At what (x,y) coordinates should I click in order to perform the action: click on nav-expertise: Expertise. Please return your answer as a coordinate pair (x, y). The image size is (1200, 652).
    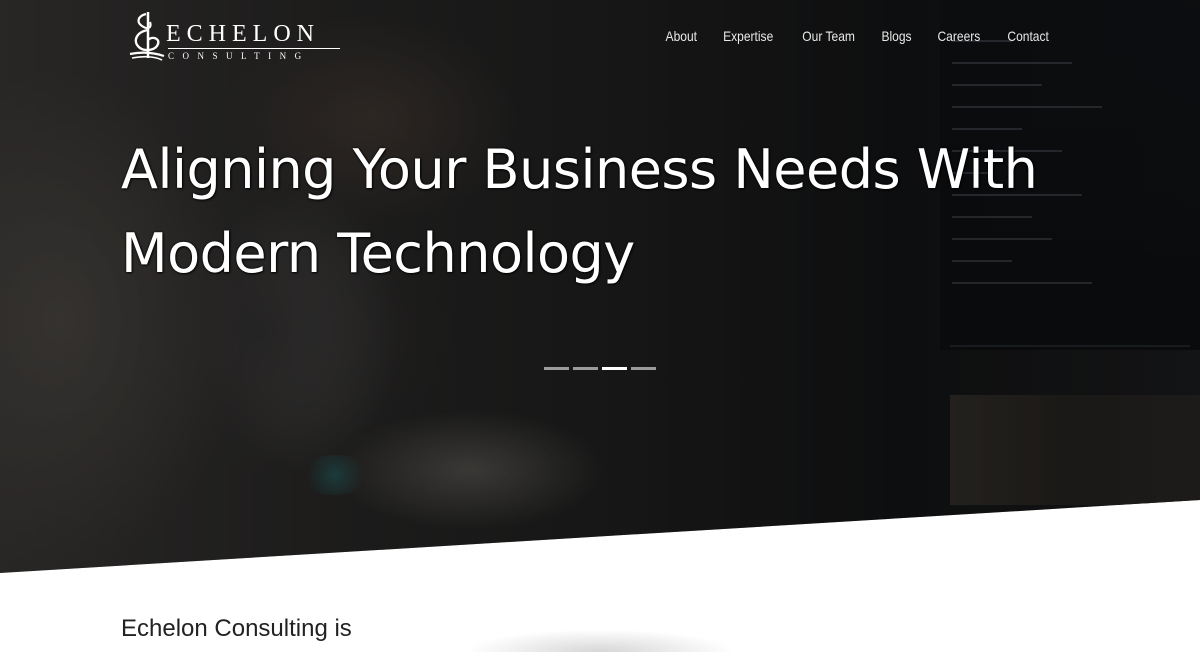
    Looking at the image, I should click on (748, 36).